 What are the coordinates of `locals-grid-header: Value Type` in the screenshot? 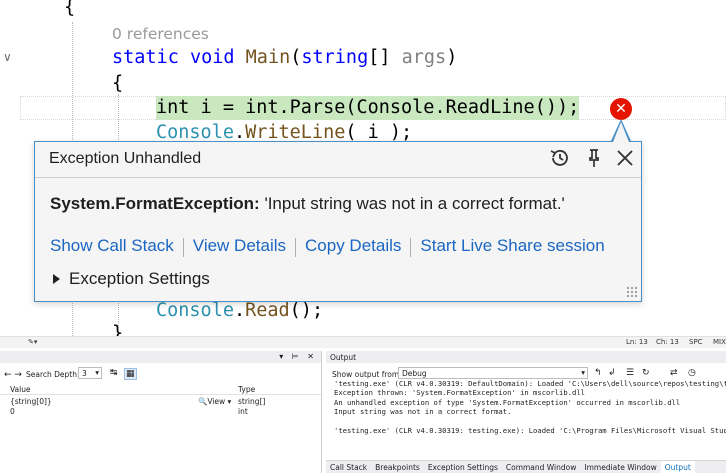 It's located at (160, 389).